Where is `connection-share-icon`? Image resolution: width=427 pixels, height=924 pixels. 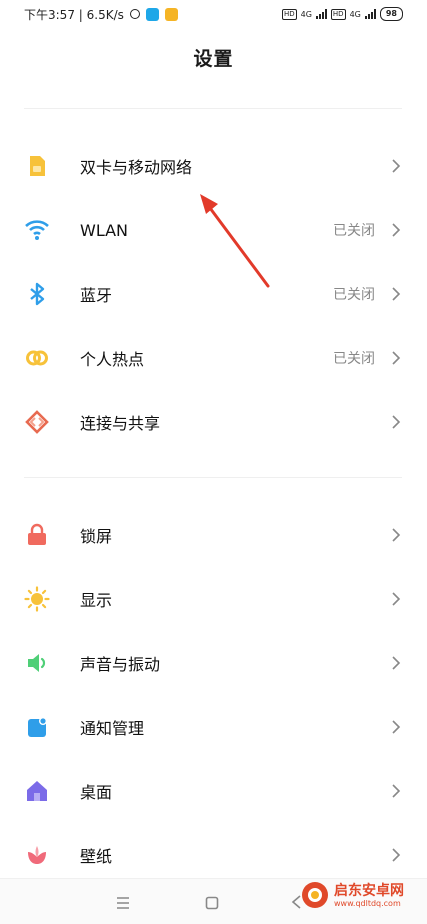
connection-share-icon is located at coordinates (37, 422).